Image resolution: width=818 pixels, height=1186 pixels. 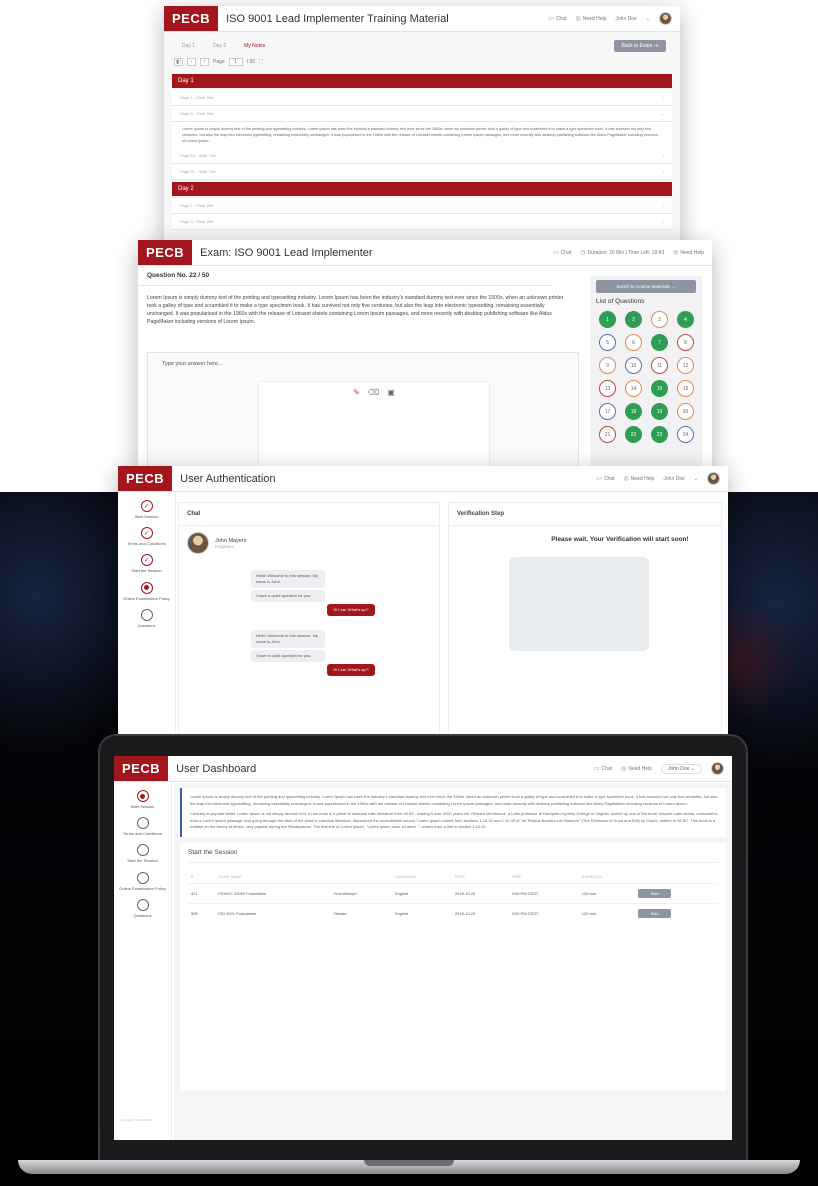 What do you see at coordinates (422, 156) in the screenshot?
I see `slide-row: Page 16 - Slide Title ›` at bounding box center [422, 156].